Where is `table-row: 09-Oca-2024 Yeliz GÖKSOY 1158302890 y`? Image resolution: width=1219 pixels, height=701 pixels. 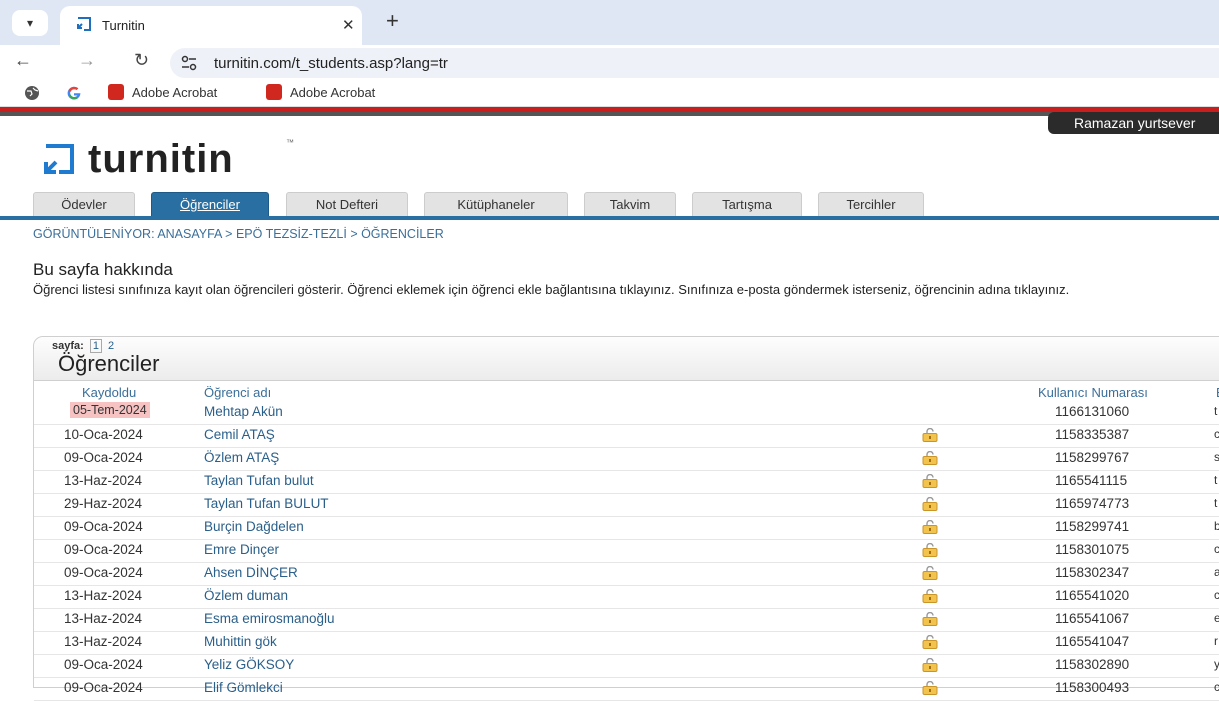
table-row: 09-Oca-2024 Yeliz GÖKSOY 1158302890 y is located at coordinates (626, 666).